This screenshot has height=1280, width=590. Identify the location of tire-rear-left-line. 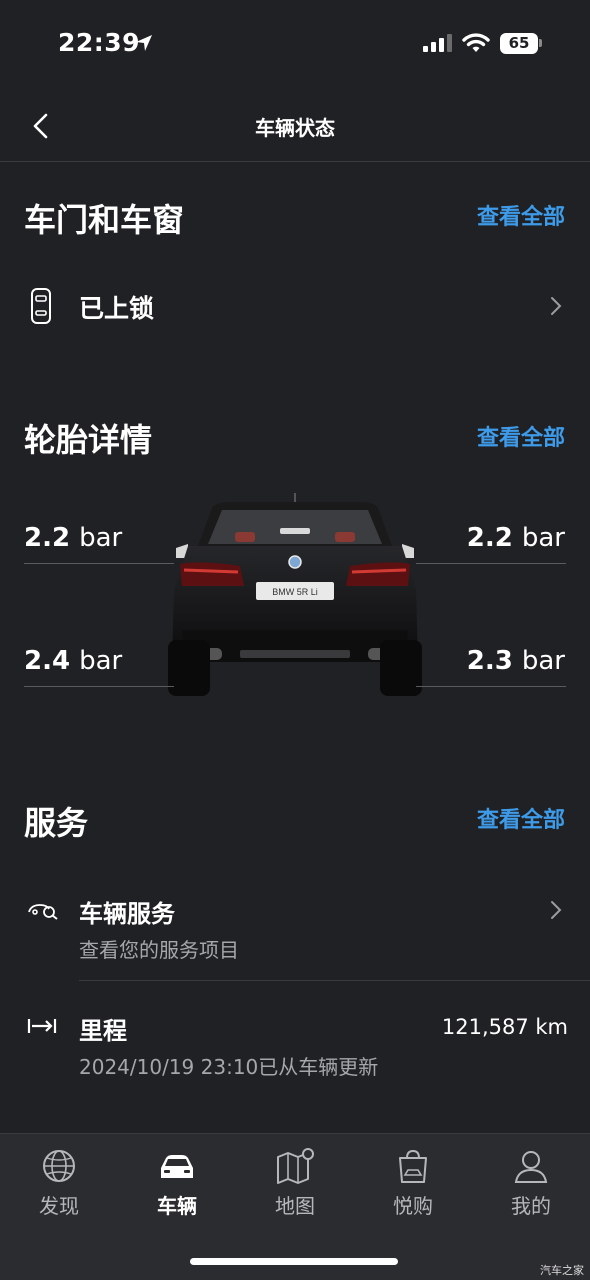
(99, 686).